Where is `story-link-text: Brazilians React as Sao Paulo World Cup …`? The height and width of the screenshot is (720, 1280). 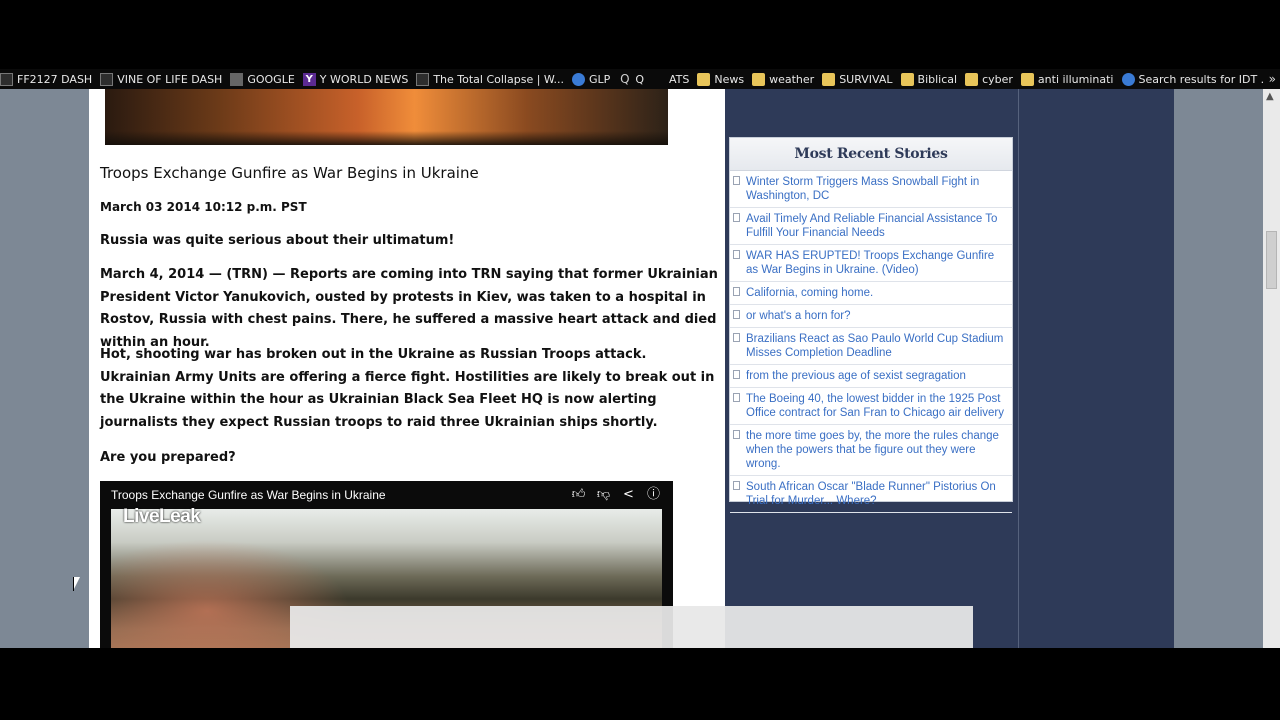
story-link-text: Brazilians React as Sao Paulo World Cup … is located at coordinates (874, 346).